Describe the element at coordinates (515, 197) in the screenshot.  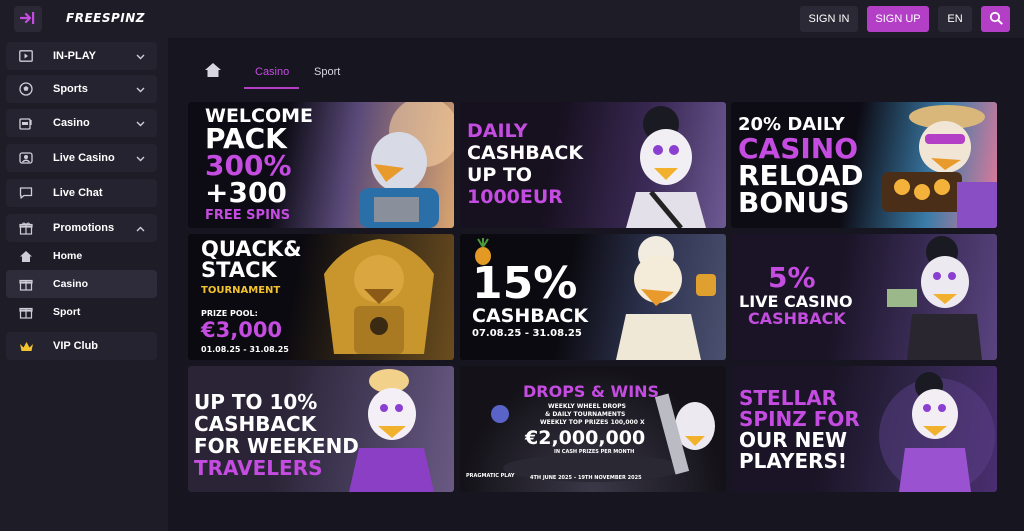
I see `promo-line: 1000EUR` at that location.